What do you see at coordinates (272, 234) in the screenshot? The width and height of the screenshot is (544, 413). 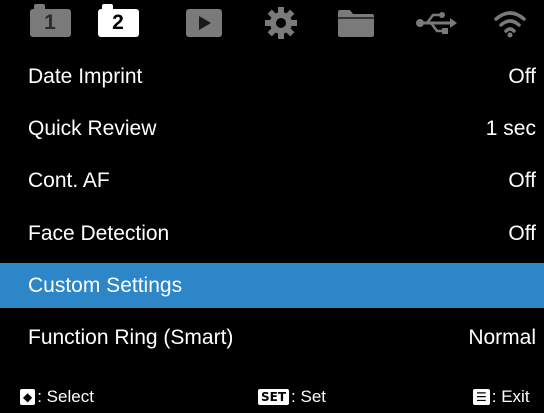 I see `menu-item-face-detection: Face Detection Off` at bounding box center [272, 234].